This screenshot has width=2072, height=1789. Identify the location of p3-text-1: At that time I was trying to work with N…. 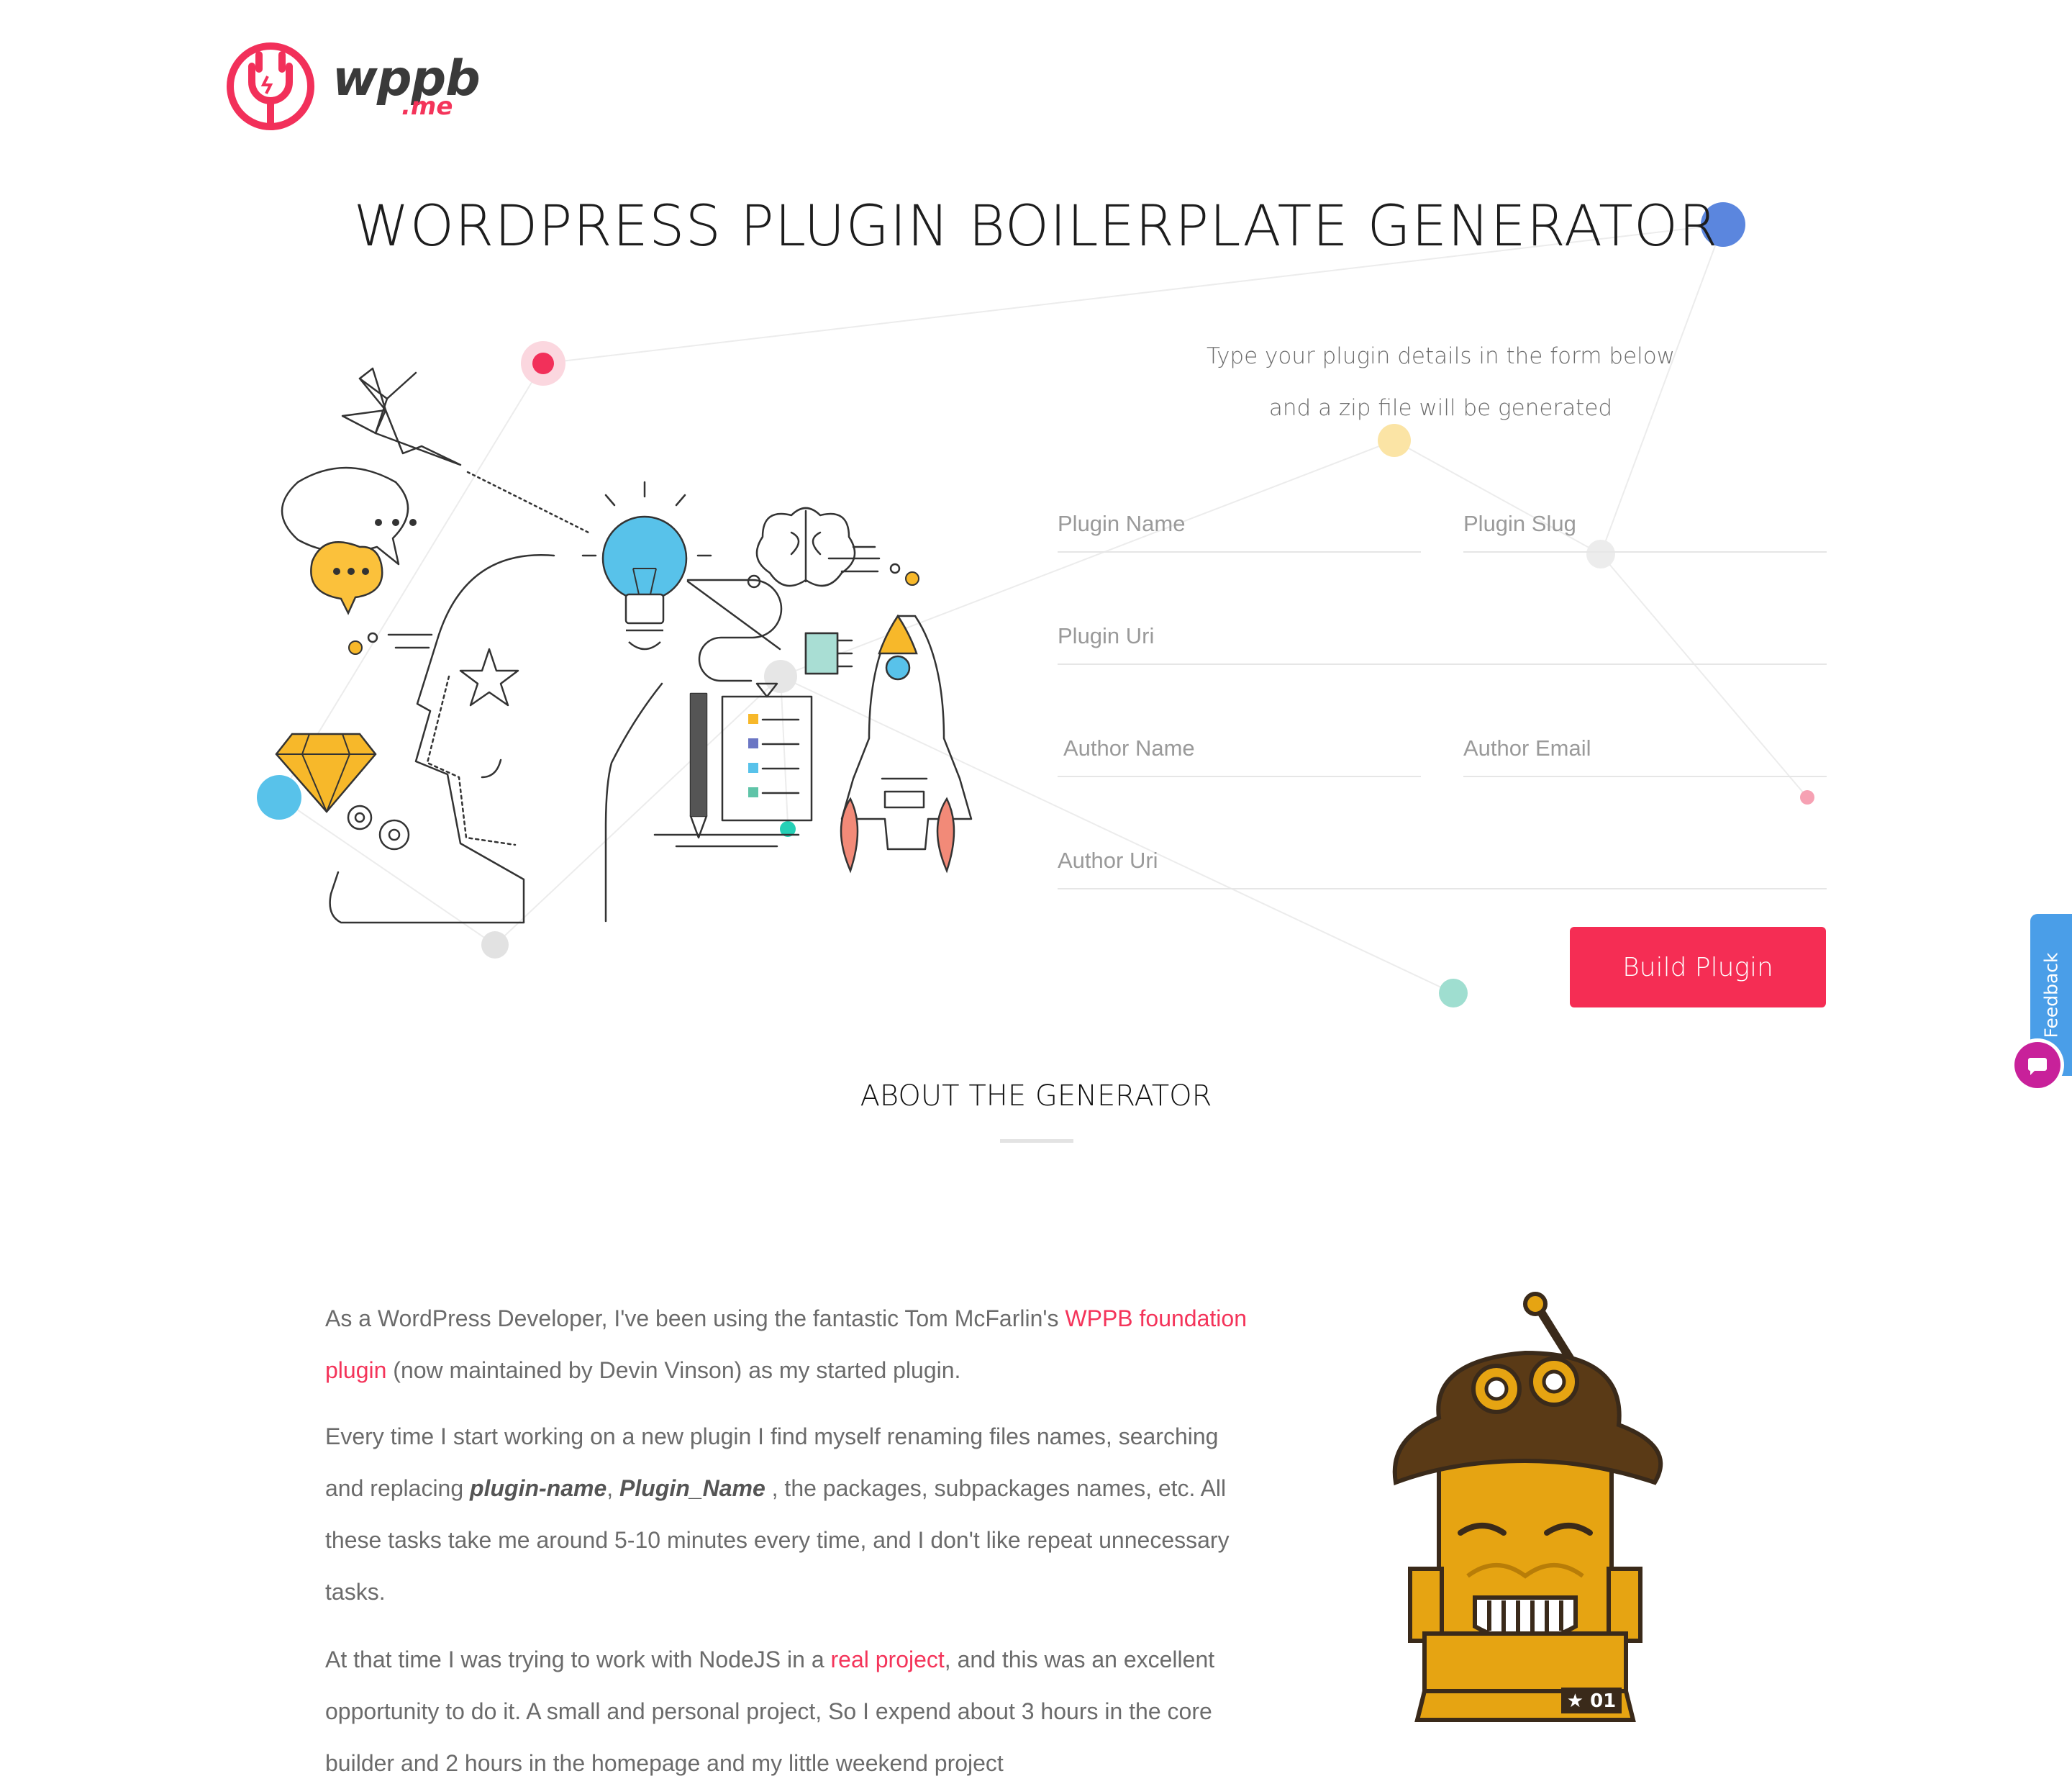
(578, 1659).